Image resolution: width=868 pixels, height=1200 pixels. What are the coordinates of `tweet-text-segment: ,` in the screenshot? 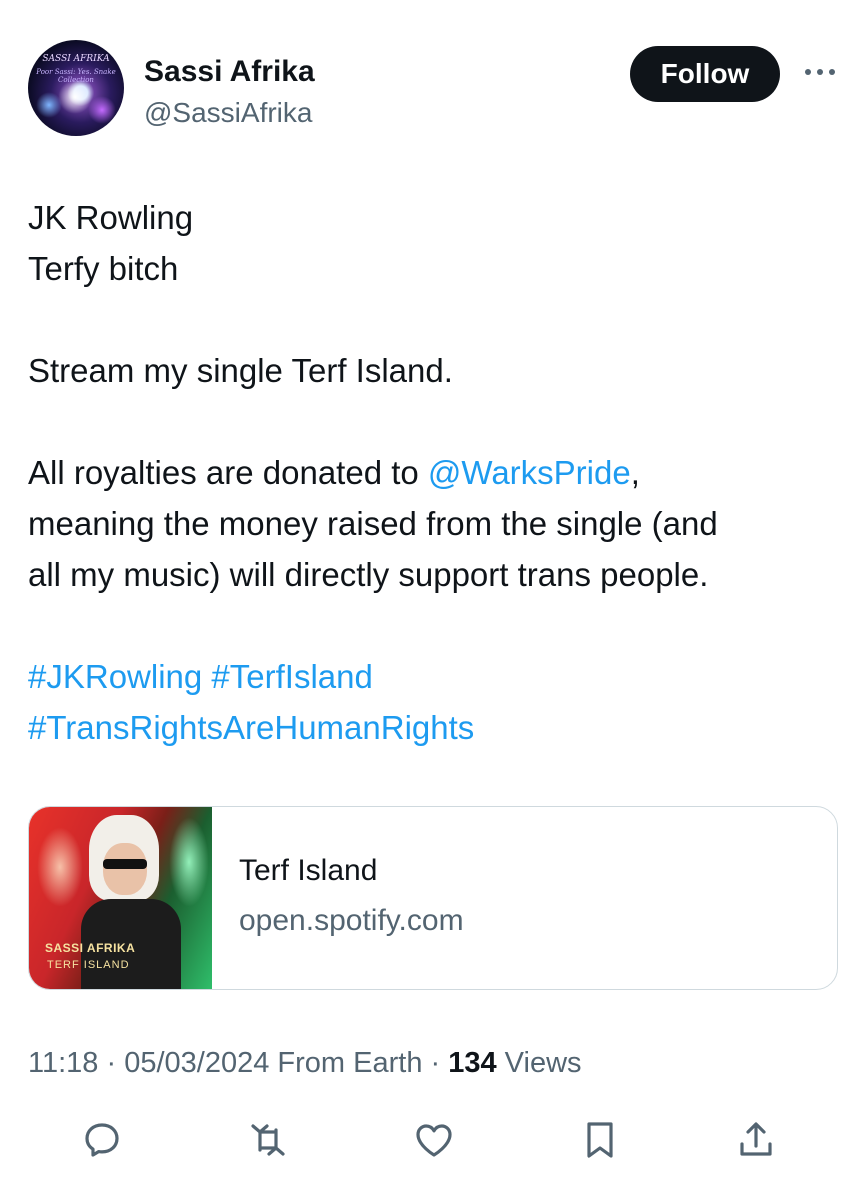 It's located at (635, 472).